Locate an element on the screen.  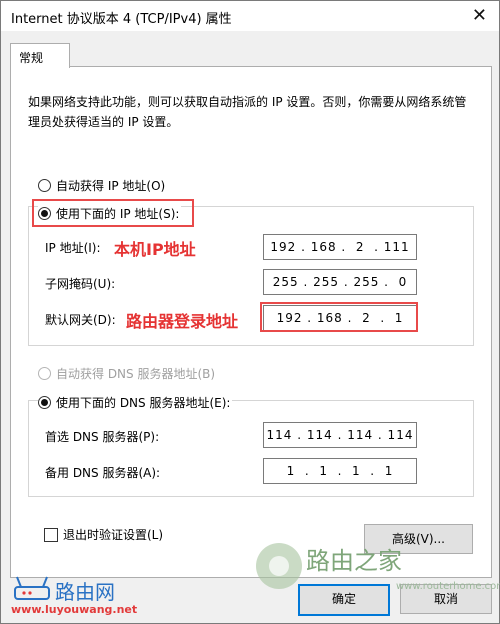
subnet-mask-value: 255 . 255 . 255 . 0 is located at coordinates (340, 282).